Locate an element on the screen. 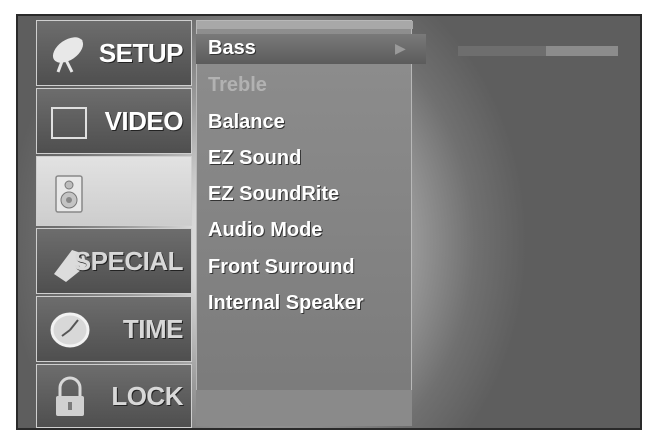  bass-level-slider is located at coordinates (538, 51).